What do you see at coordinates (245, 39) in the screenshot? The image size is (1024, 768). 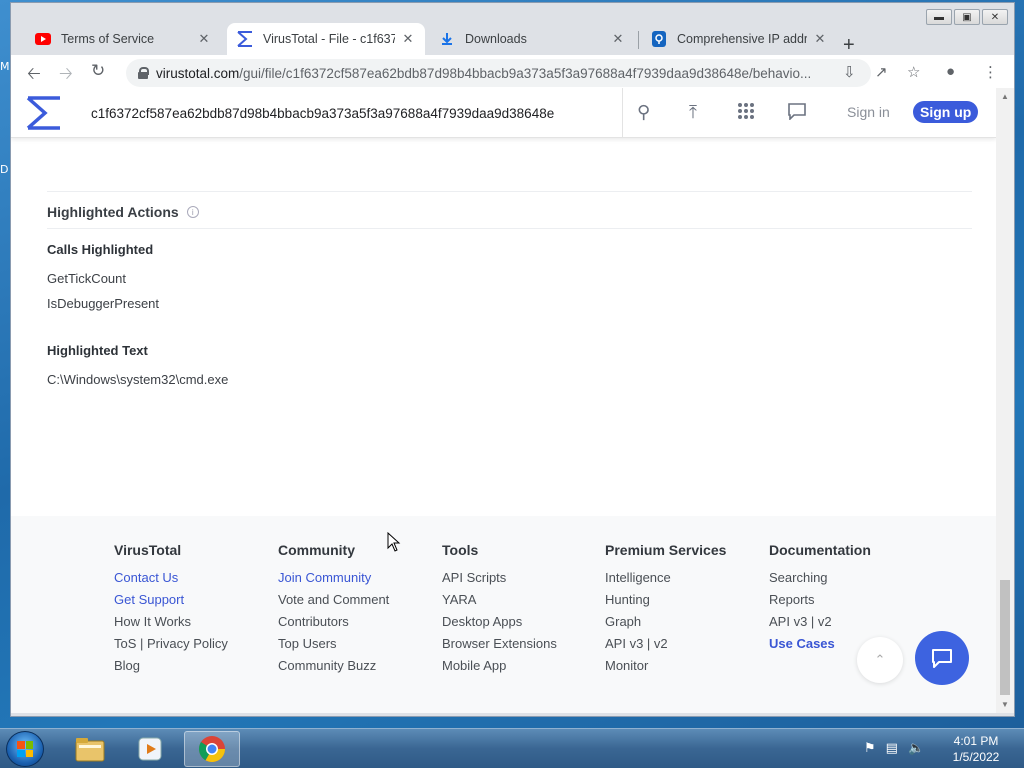 I see `virustotal-icon` at bounding box center [245, 39].